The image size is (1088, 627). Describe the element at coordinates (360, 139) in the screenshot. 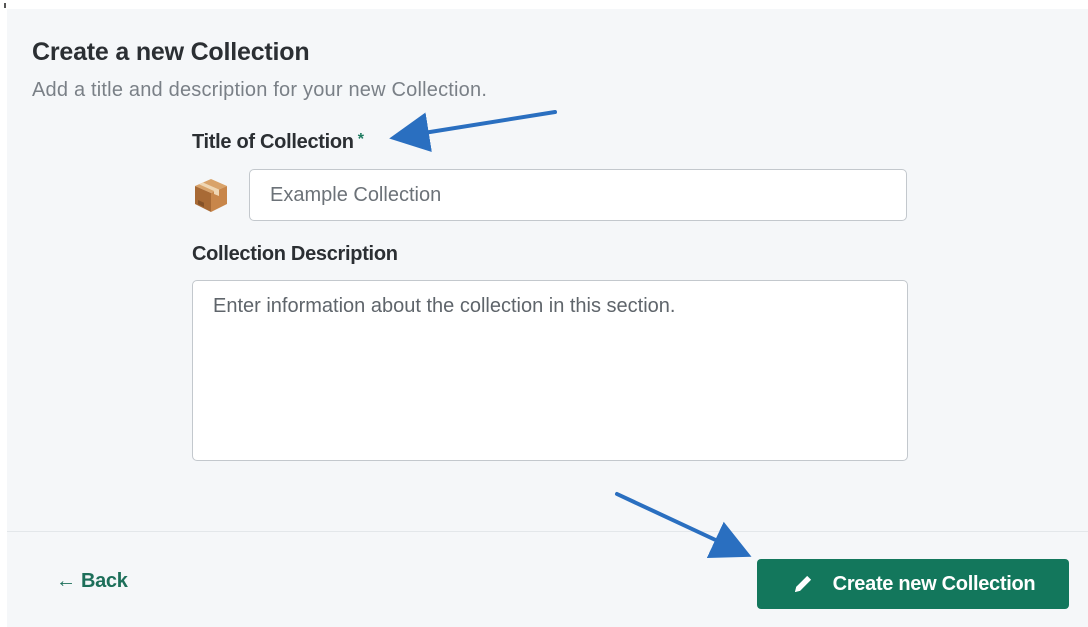

I see `required-marker: *` at that location.